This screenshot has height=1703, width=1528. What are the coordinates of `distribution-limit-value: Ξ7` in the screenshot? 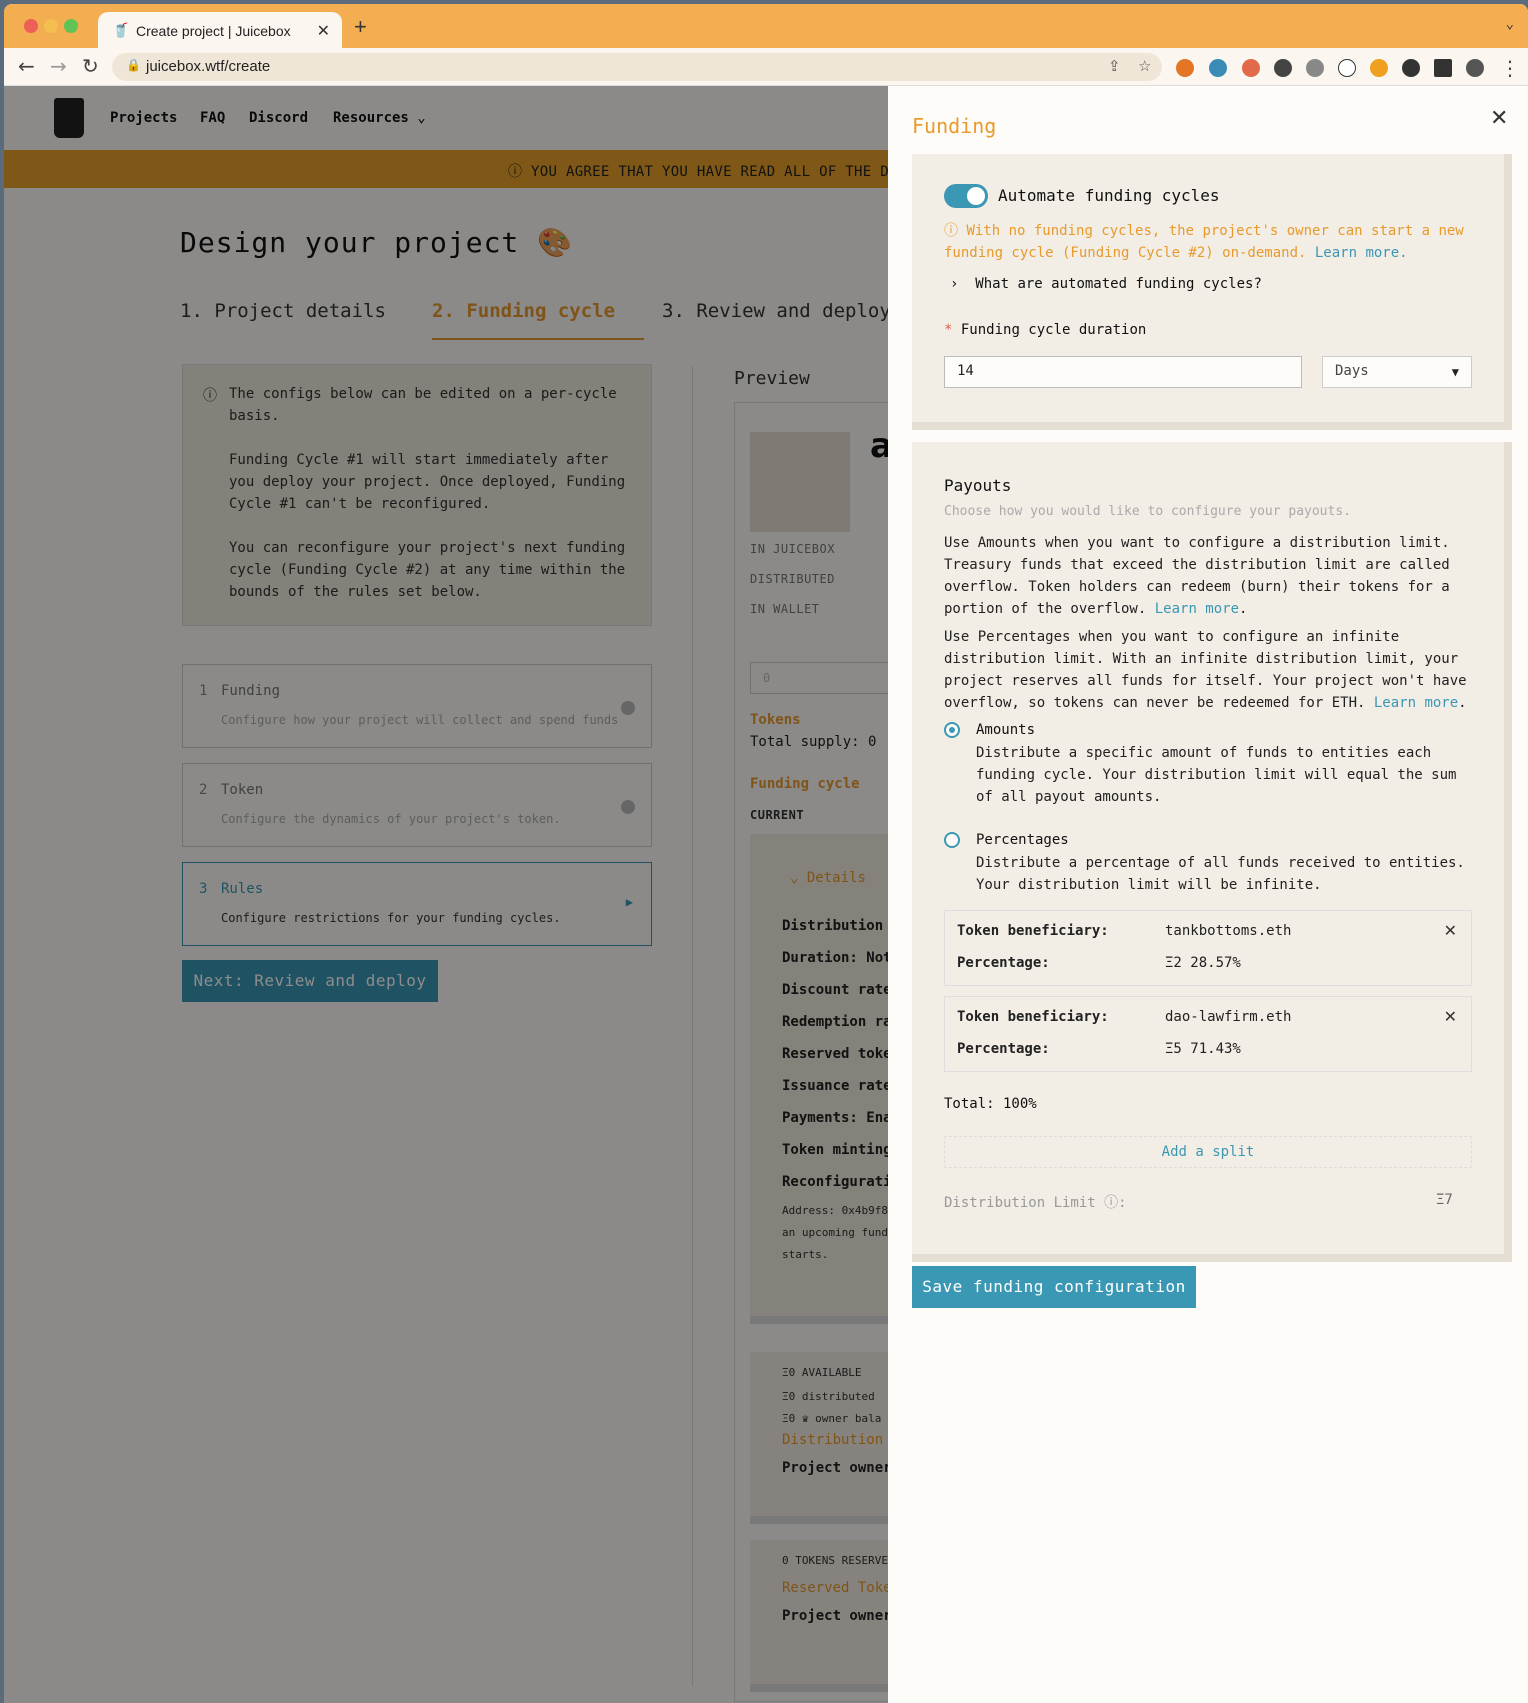 It's located at (1444, 1200).